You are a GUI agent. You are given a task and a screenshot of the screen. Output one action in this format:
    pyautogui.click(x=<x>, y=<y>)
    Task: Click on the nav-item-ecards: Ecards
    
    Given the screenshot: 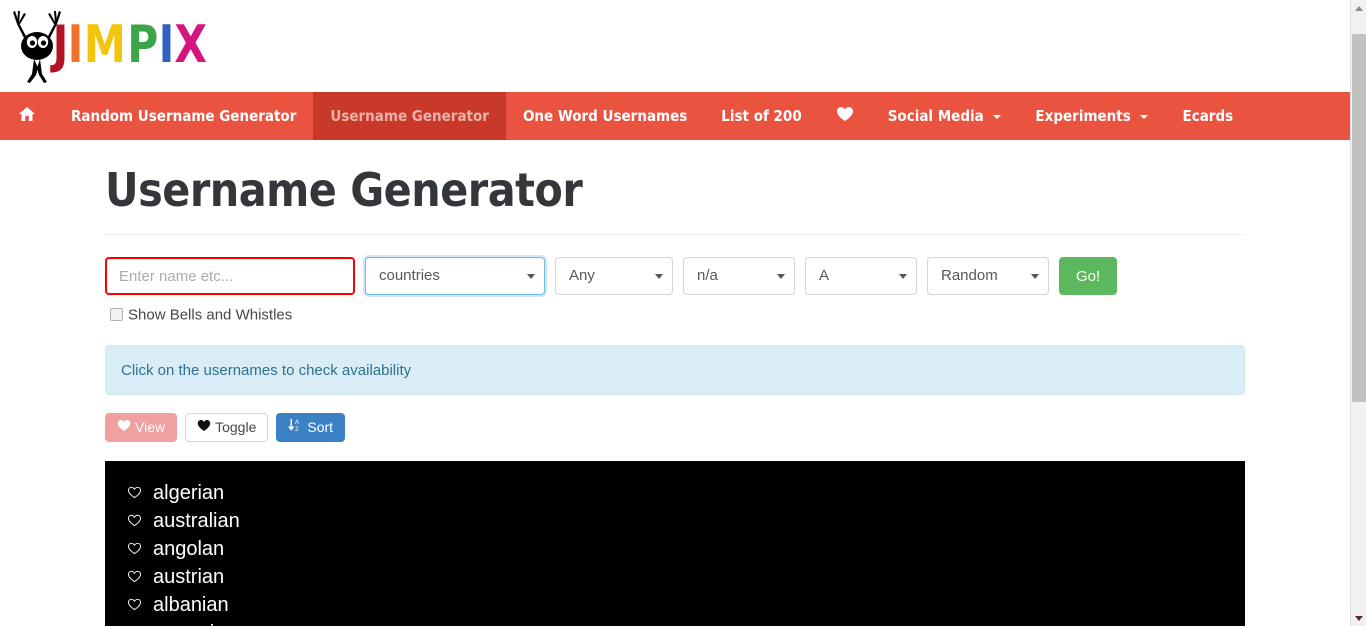 What is the action you would take?
    pyautogui.click(x=1207, y=116)
    